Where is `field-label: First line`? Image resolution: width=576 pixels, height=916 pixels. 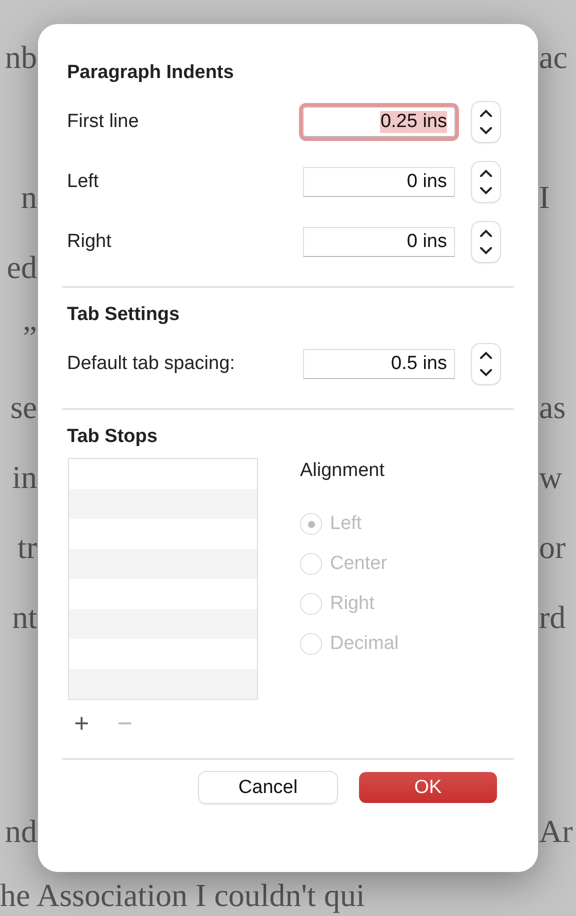
field-label: First line is located at coordinates (103, 122).